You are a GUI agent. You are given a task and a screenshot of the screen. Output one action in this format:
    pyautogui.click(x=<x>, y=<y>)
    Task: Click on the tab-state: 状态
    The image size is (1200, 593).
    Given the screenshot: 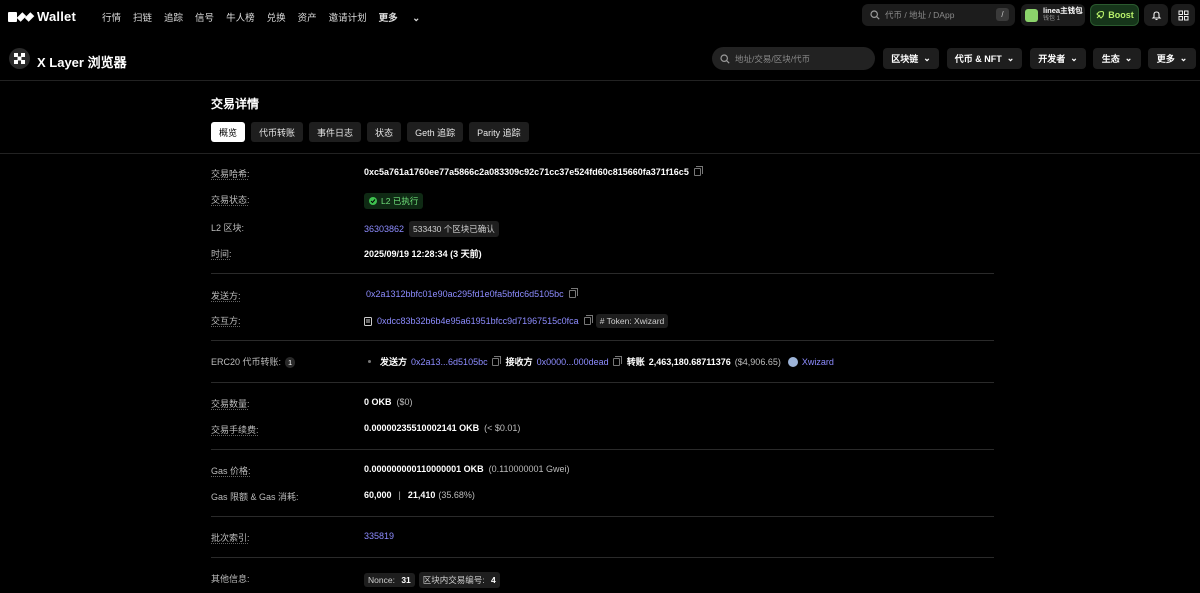 What is the action you would take?
    pyautogui.click(x=384, y=132)
    